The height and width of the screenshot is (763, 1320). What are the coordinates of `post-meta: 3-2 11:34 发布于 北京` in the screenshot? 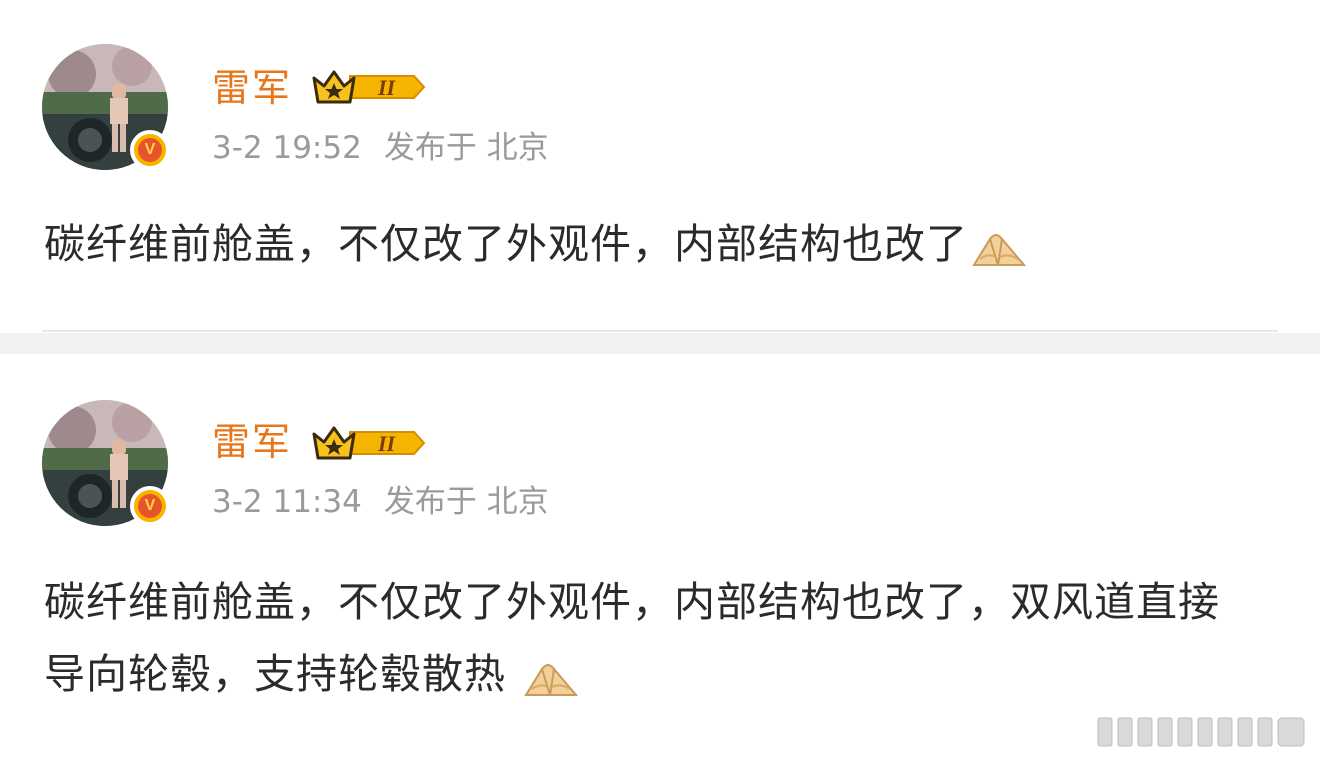 It's located at (391, 502).